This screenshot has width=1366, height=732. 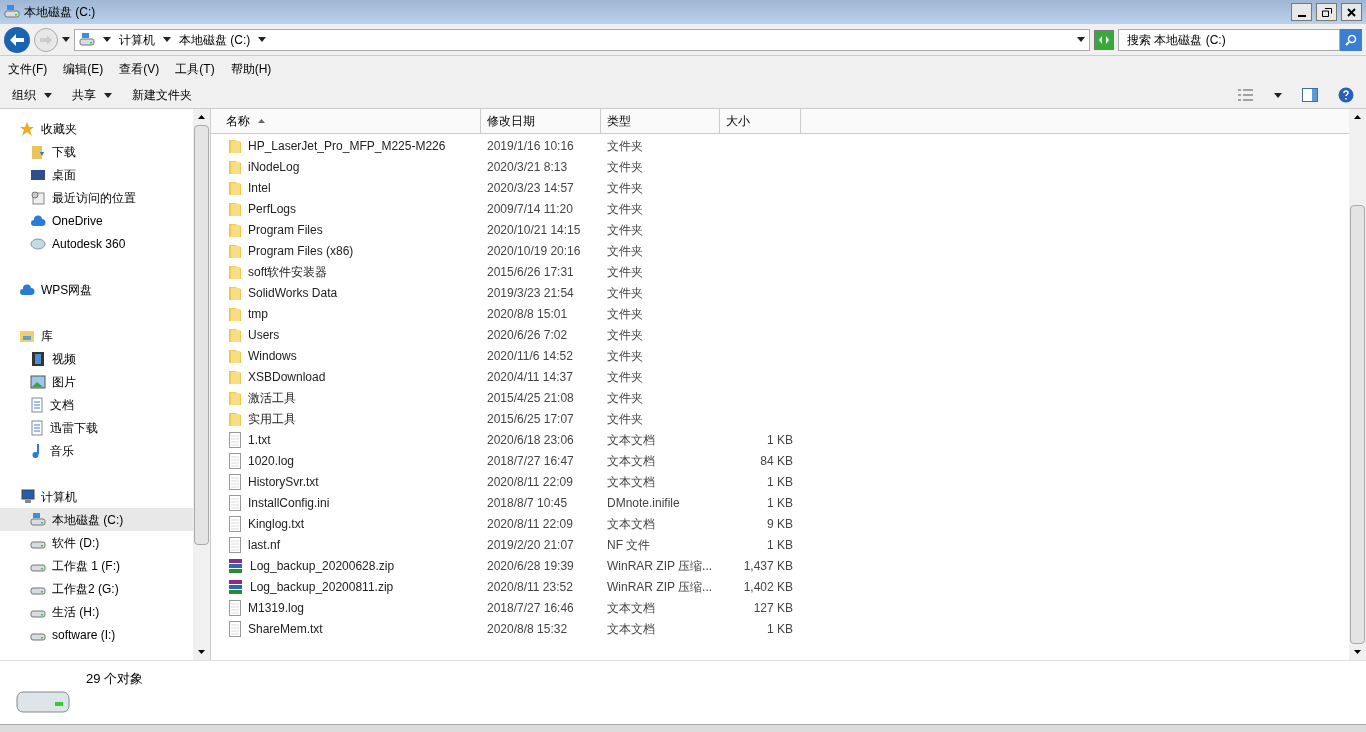 I want to click on minimize-button, so click(x=1301, y=12).